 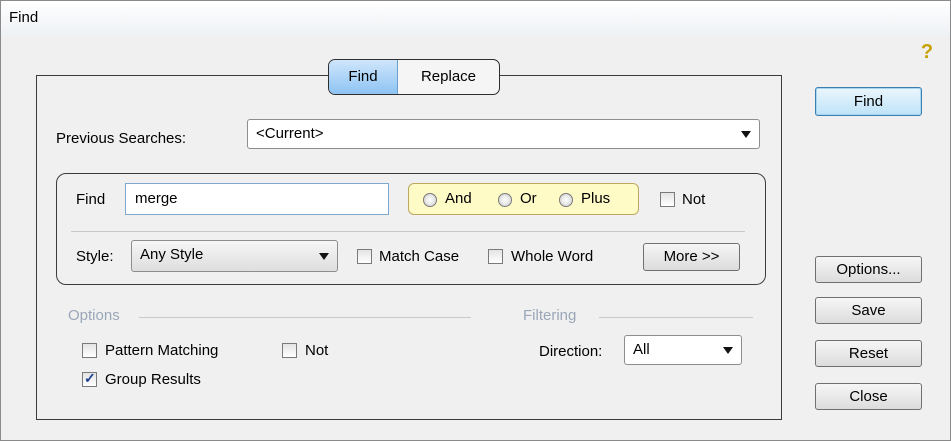 What do you see at coordinates (172, 254) in the screenshot?
I see `style-value: Any Style` at bounding box center [172, 254].